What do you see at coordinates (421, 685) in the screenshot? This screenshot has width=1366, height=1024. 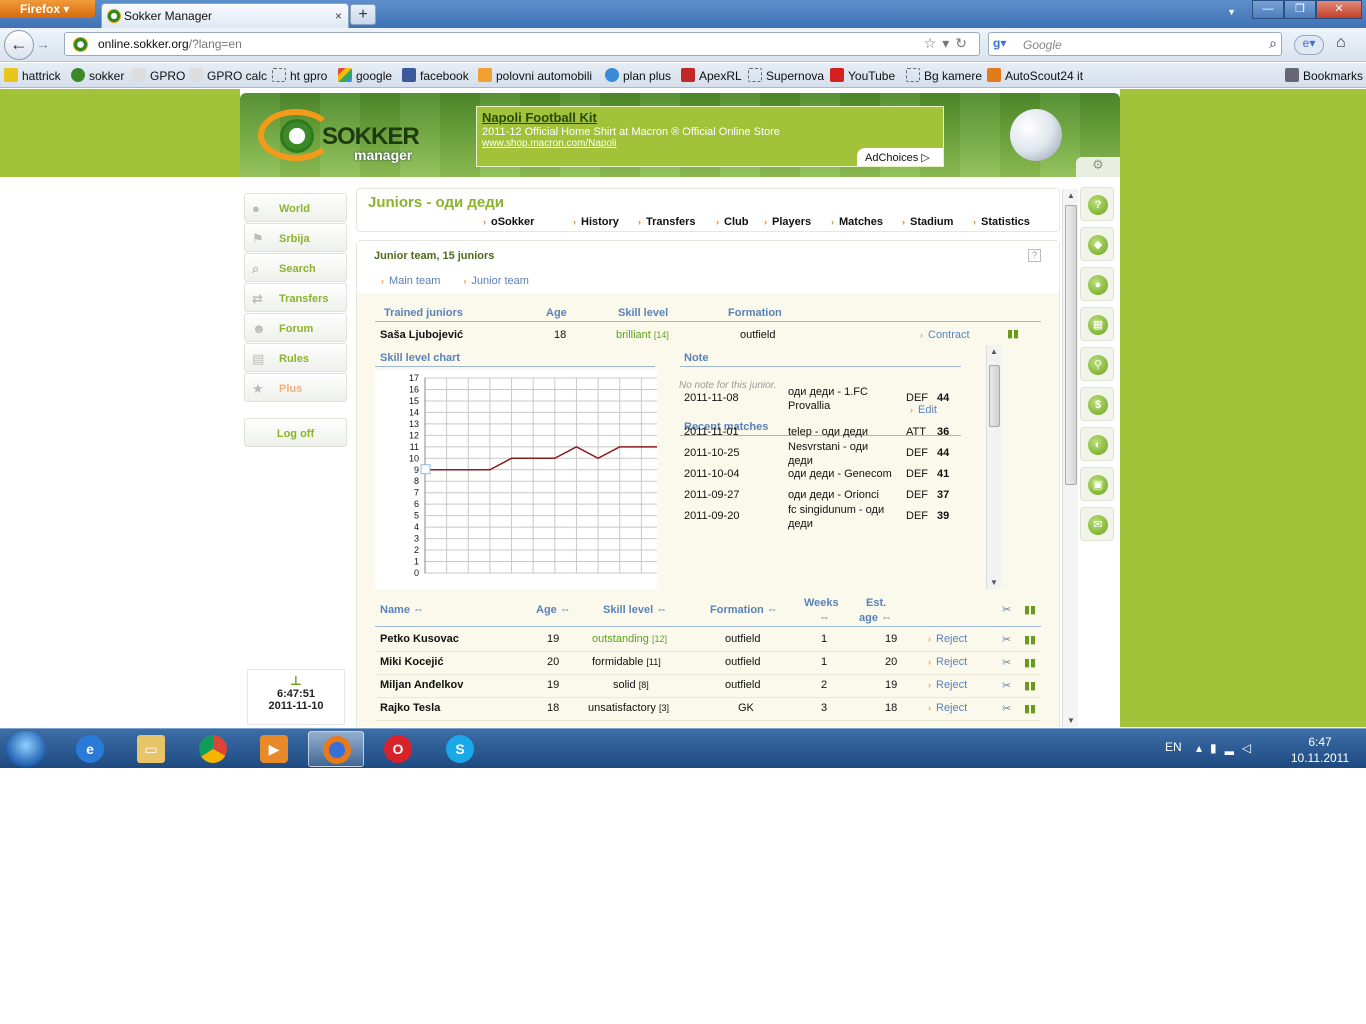 I see `junior-name: Miljan Anđelkov` at bounding box center [421, 685].